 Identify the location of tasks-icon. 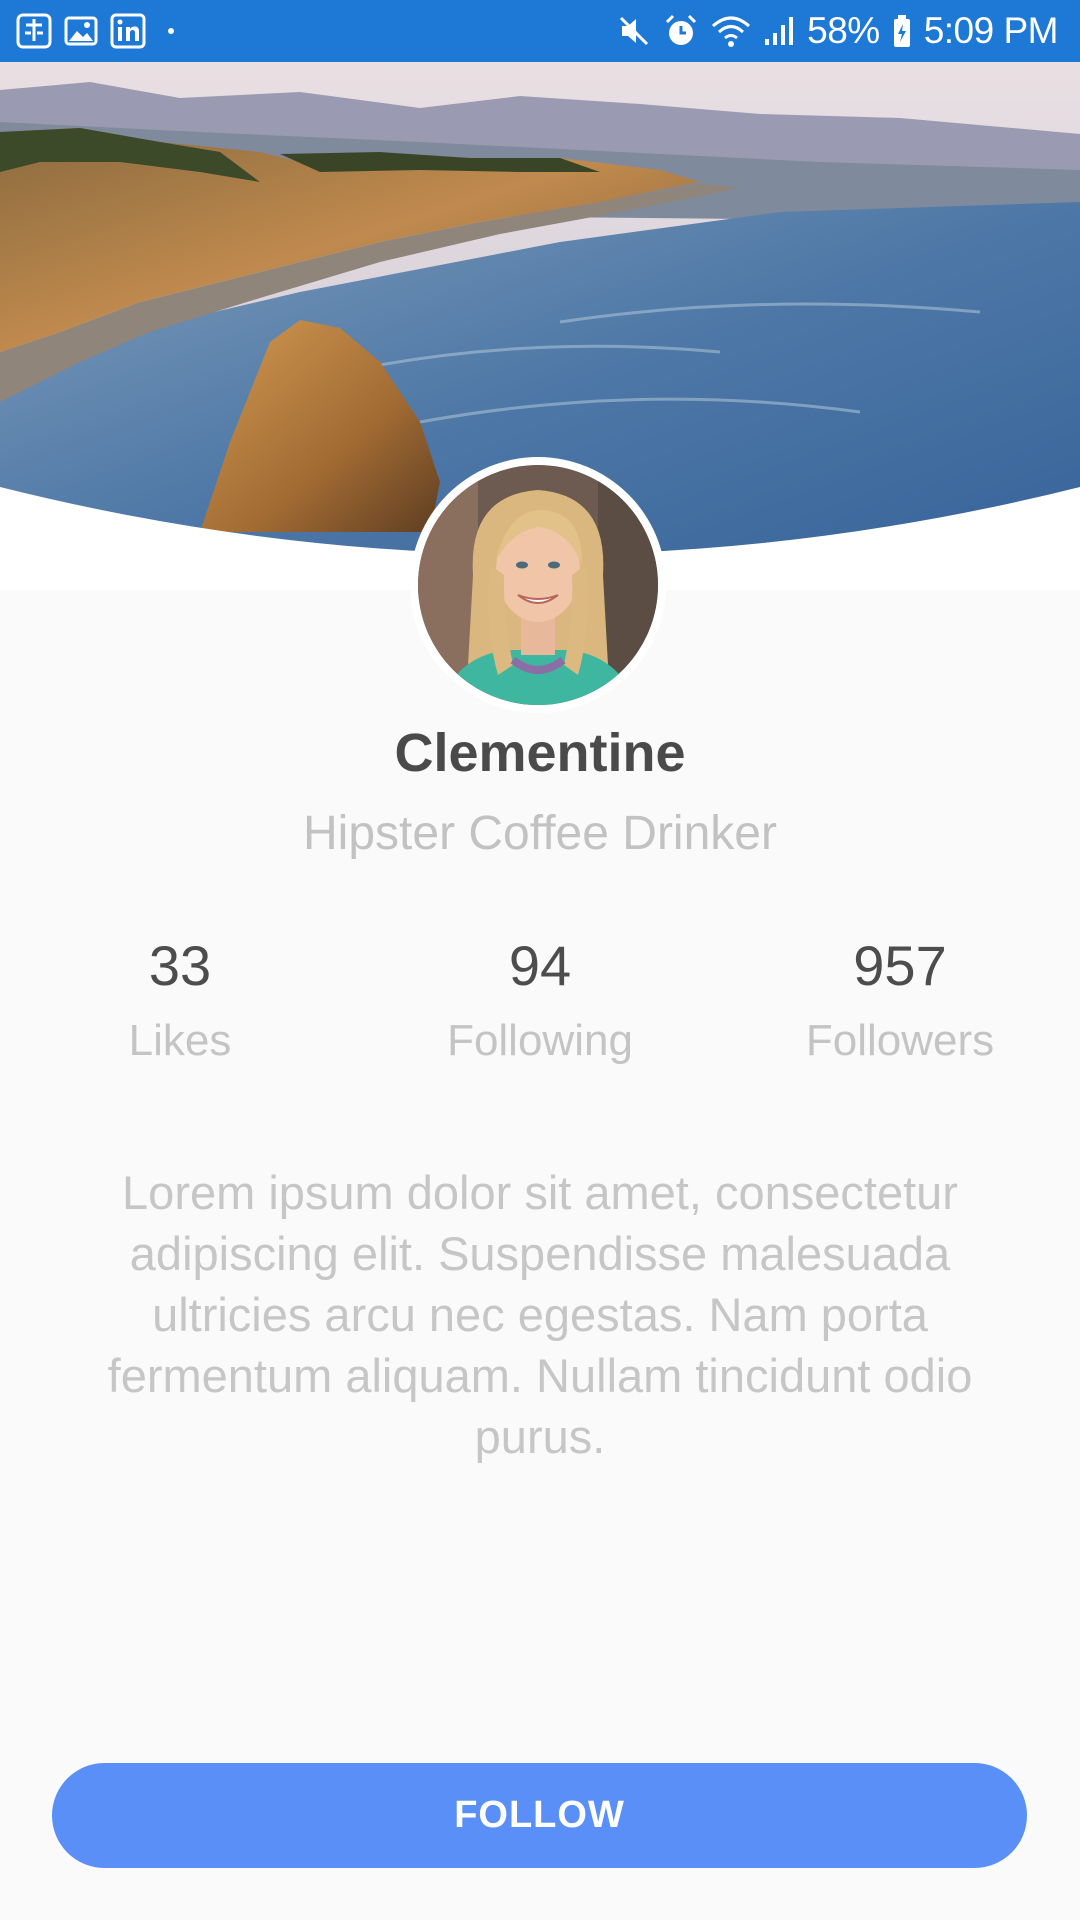
(34, 31).